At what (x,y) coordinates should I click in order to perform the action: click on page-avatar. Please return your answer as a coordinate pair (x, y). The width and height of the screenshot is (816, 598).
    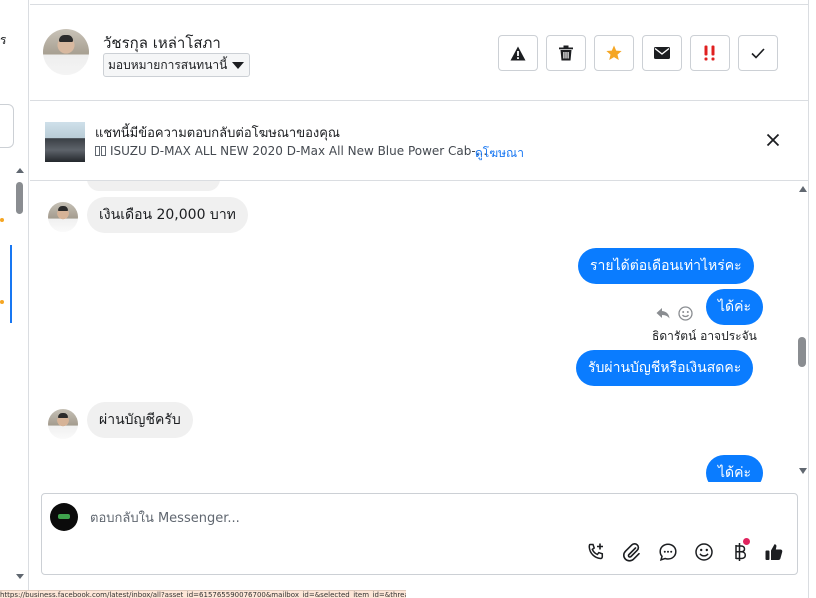
    Looking at the image, I should click on (64, 517).